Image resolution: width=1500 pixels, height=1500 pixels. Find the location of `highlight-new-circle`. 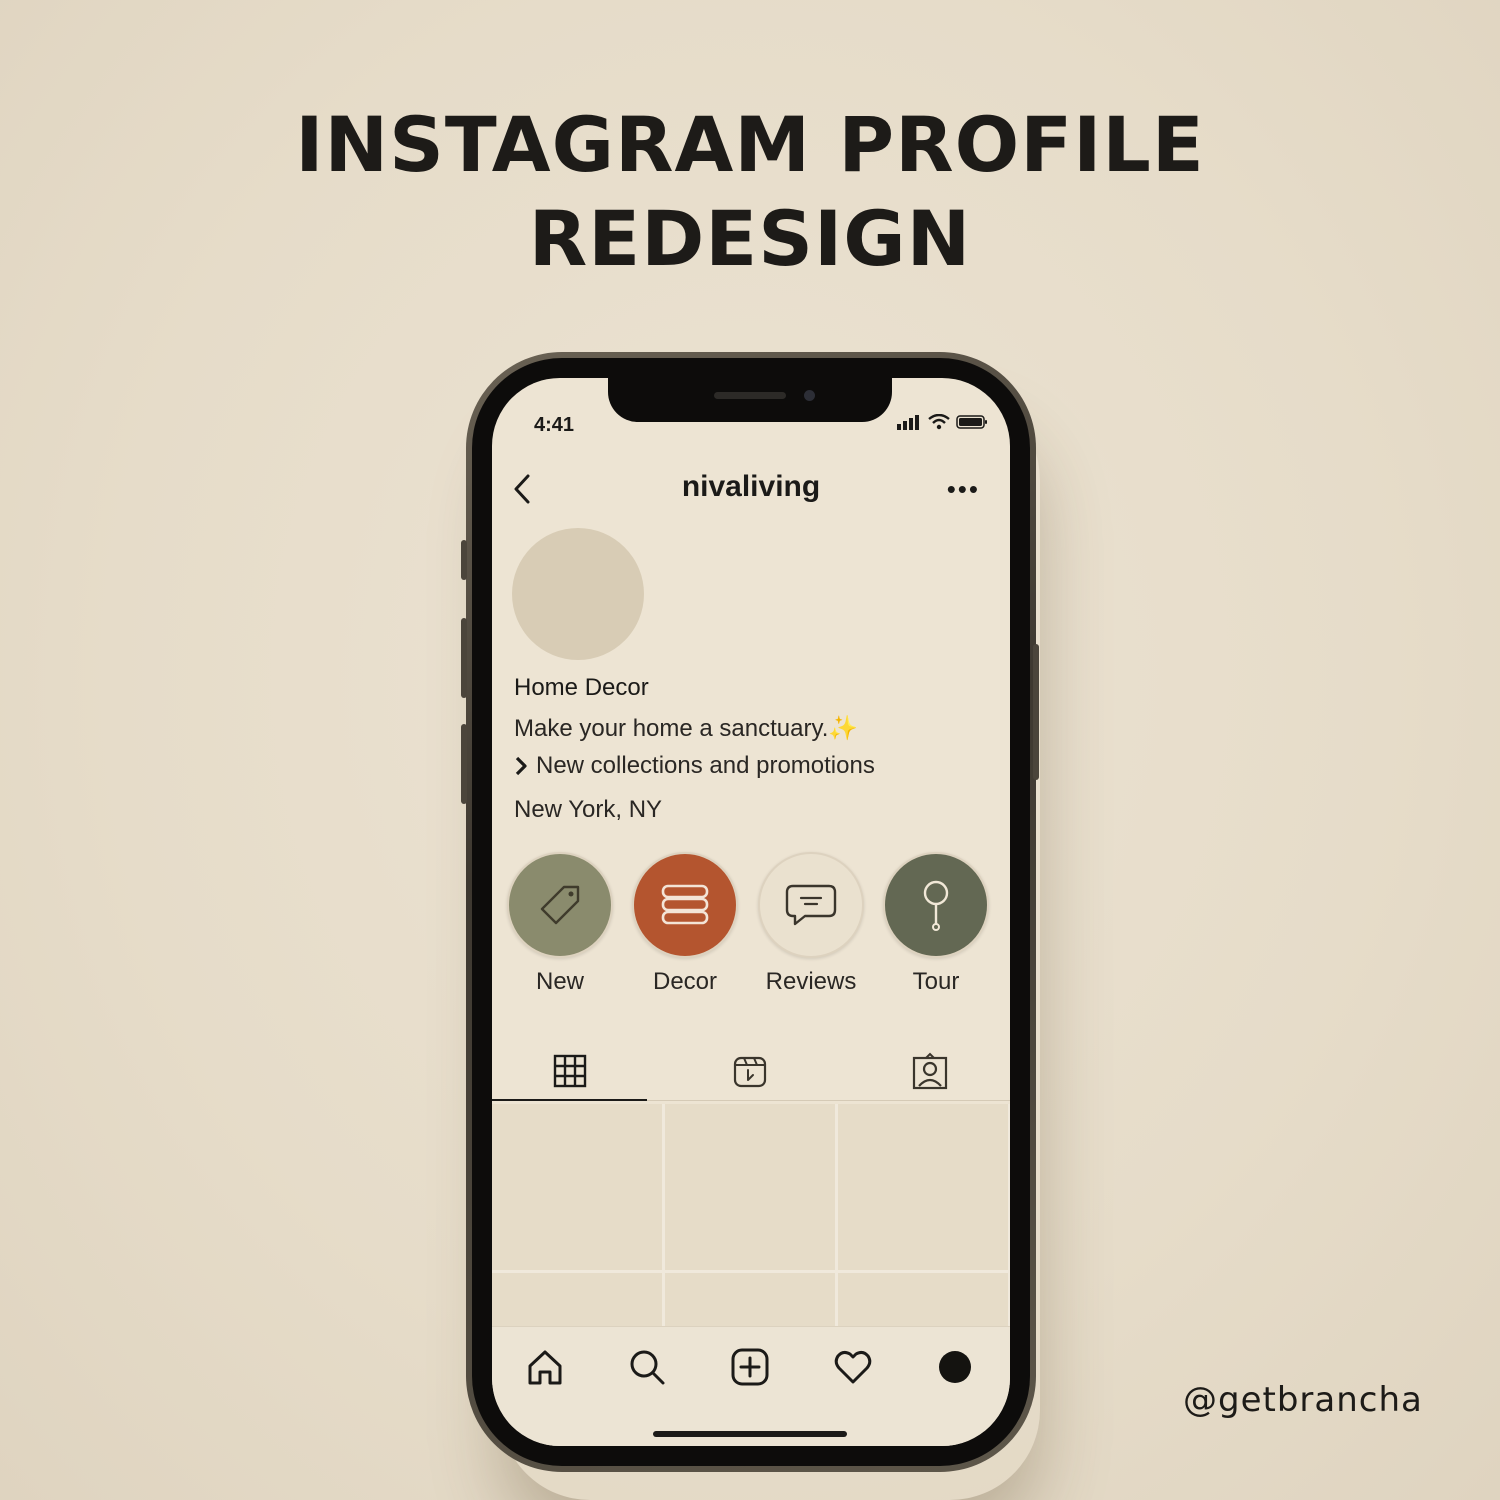

highlight-new-circle is located at coordinates (560, 905).